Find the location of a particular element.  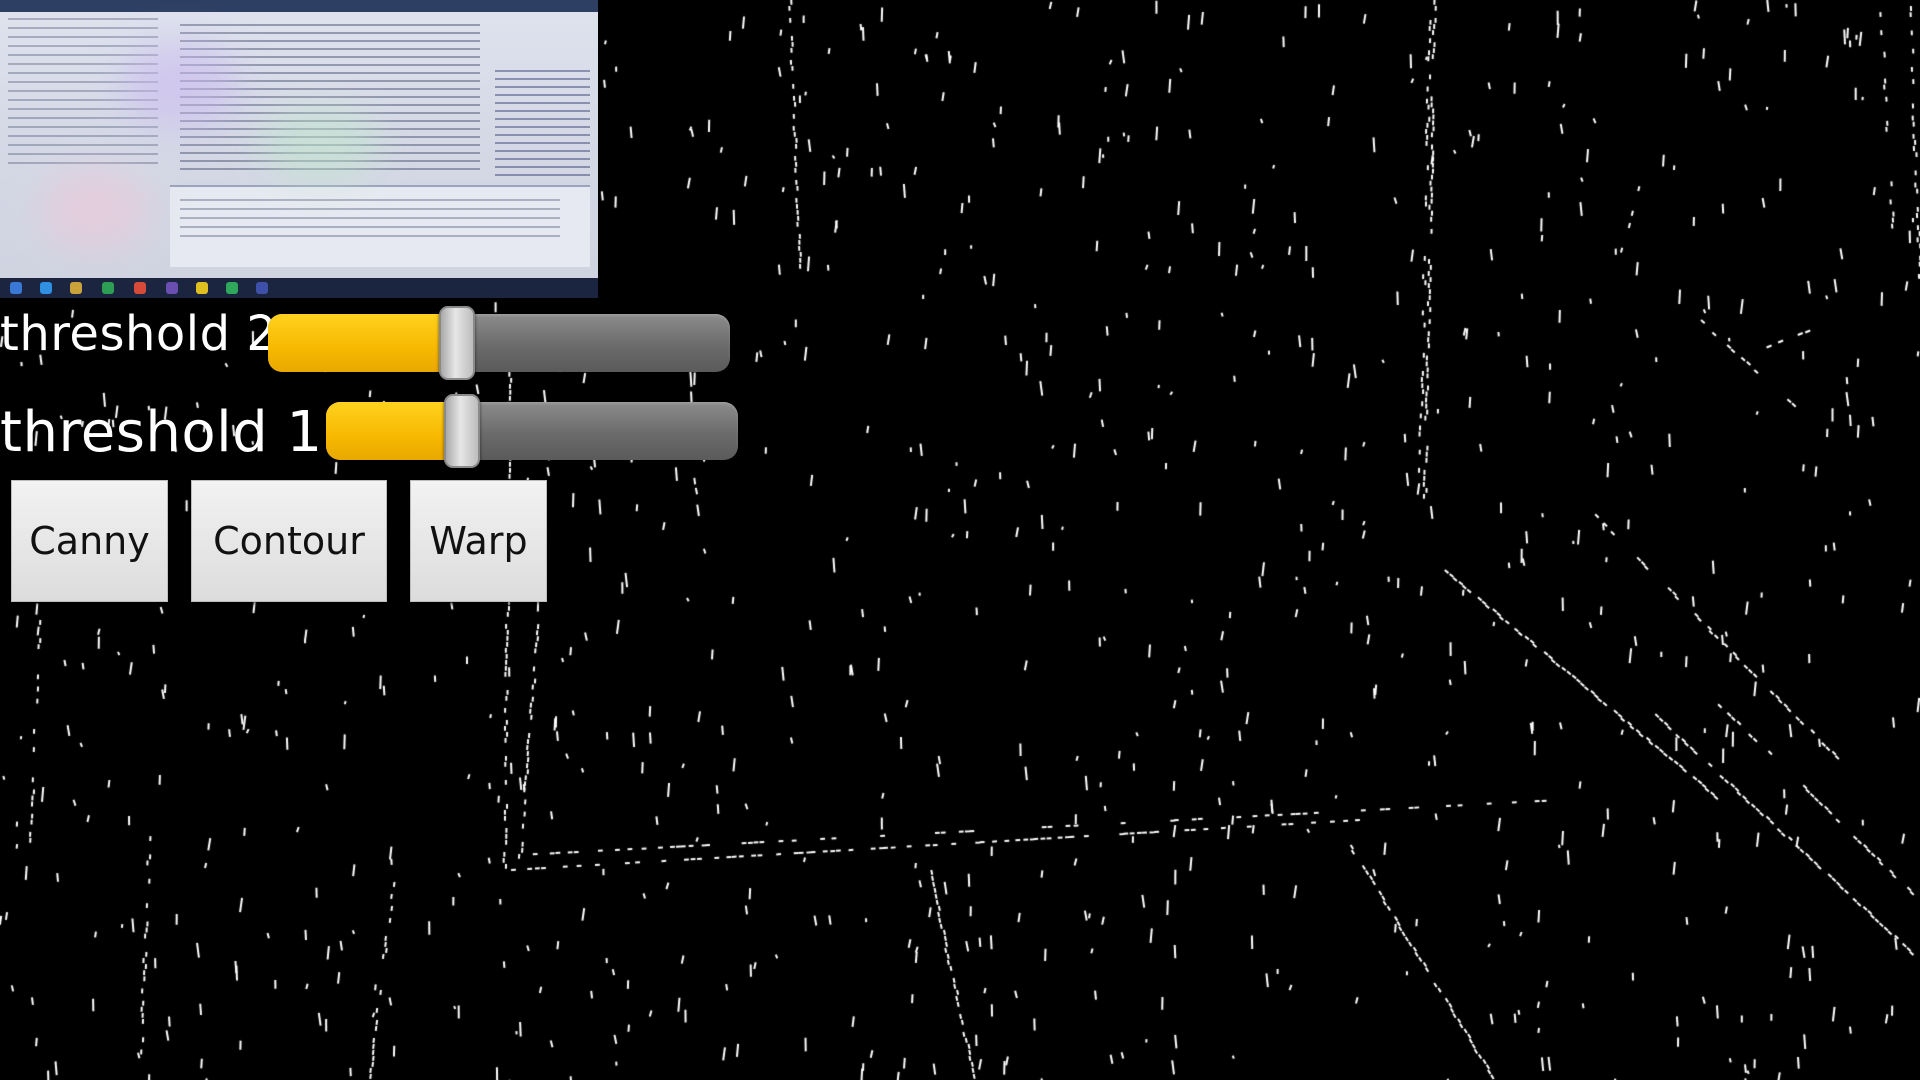

threshold-1-slider-fill is located at coordinates (394, 431).